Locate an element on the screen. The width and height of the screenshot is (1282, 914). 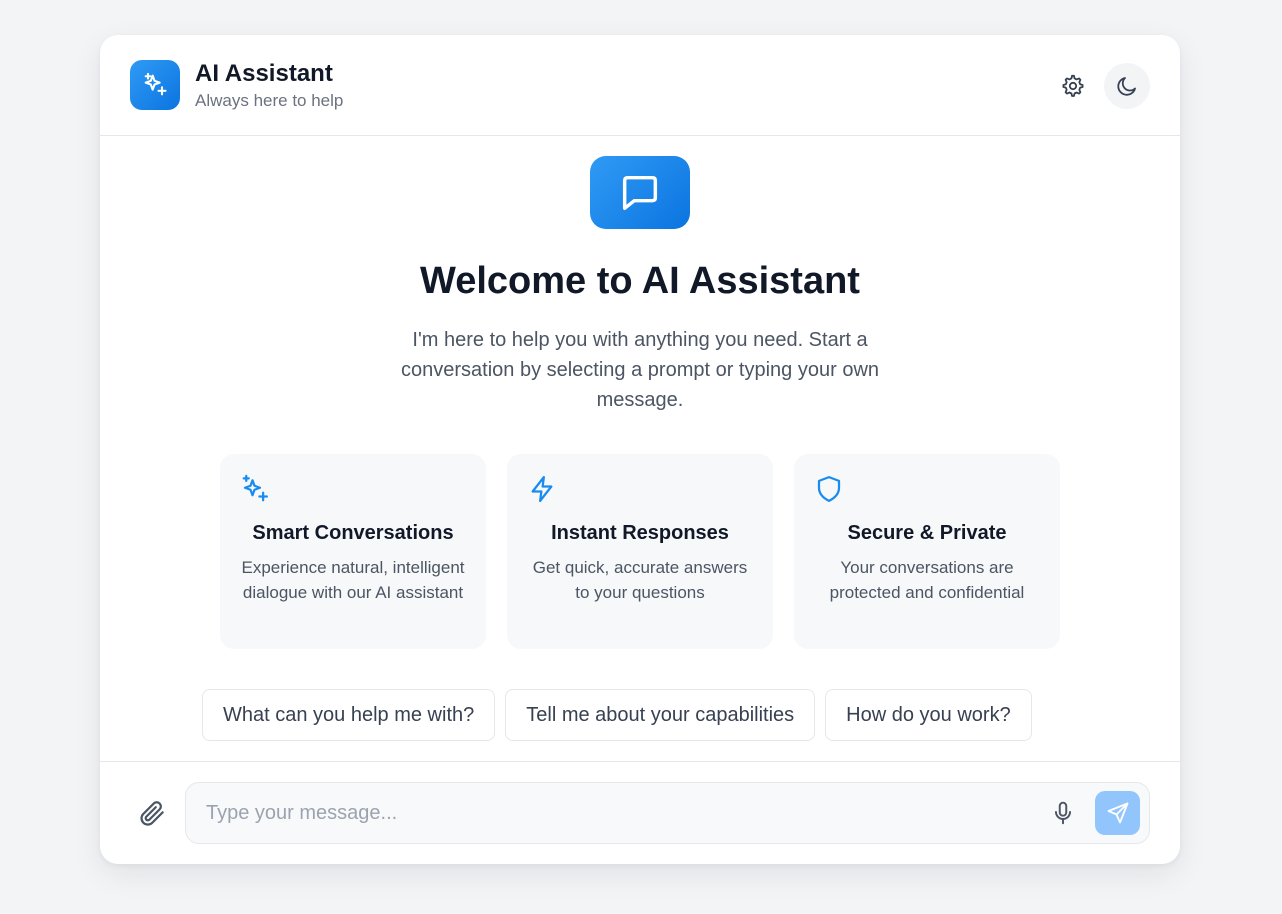
theme-toggle-button is located at coordinates (1127, 86).